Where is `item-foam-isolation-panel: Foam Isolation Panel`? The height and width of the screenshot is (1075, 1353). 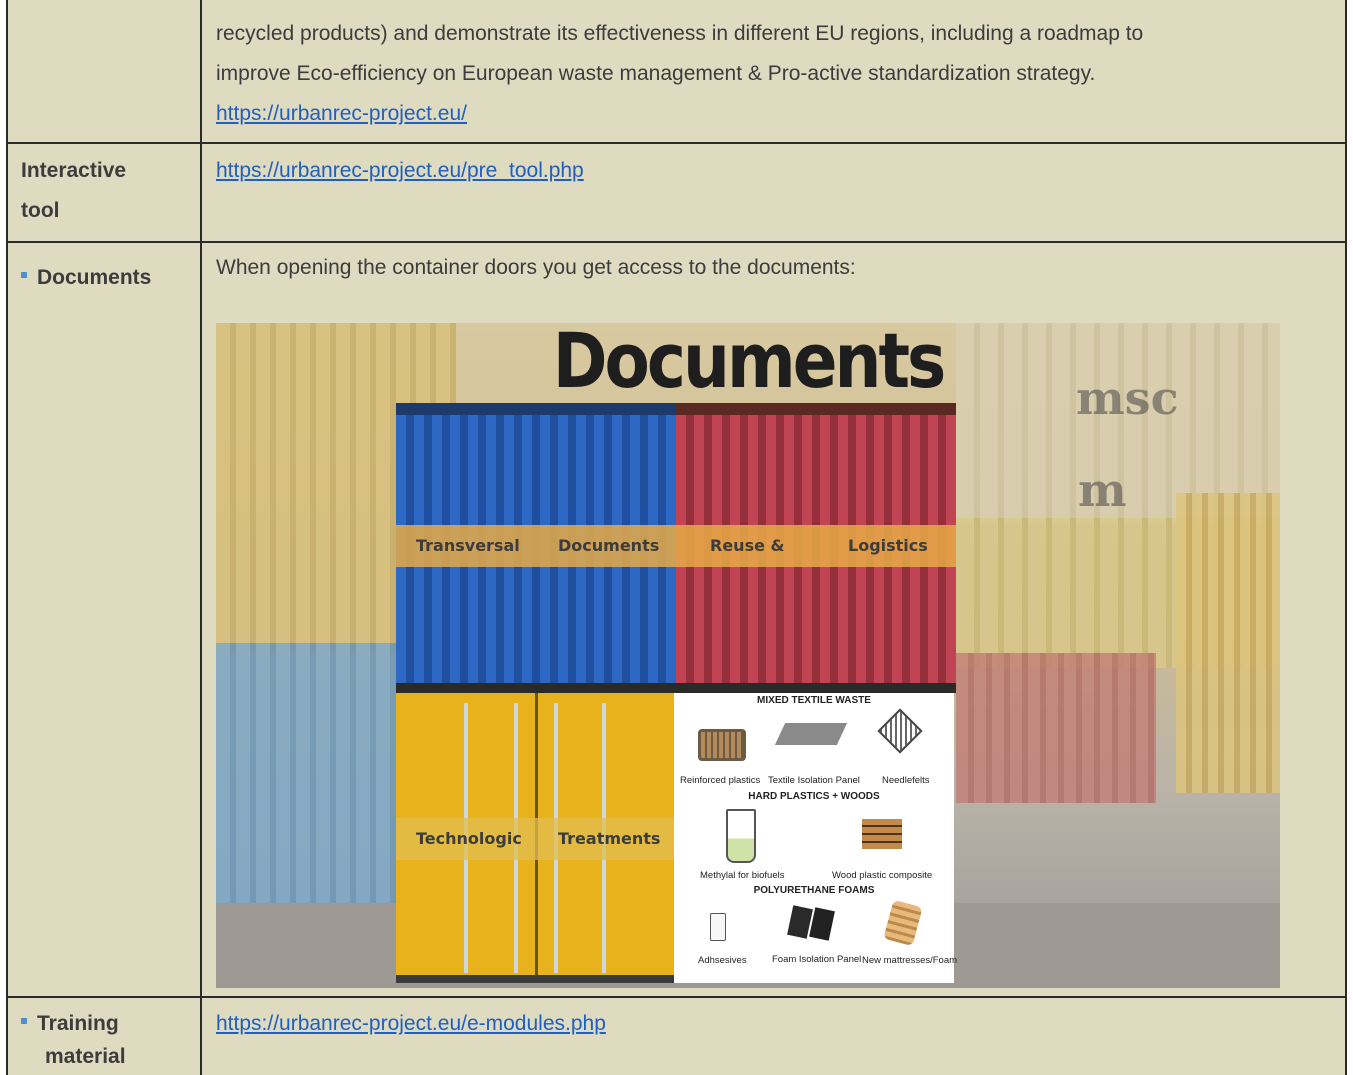 item-foam-isolation-panel: Foam Isolation Panel is located at coordinates (817, 959).